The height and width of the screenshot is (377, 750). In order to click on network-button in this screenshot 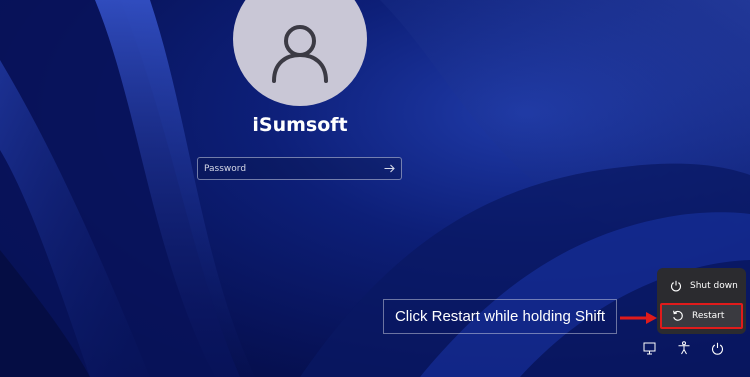, I will do `click(650, 348)`.